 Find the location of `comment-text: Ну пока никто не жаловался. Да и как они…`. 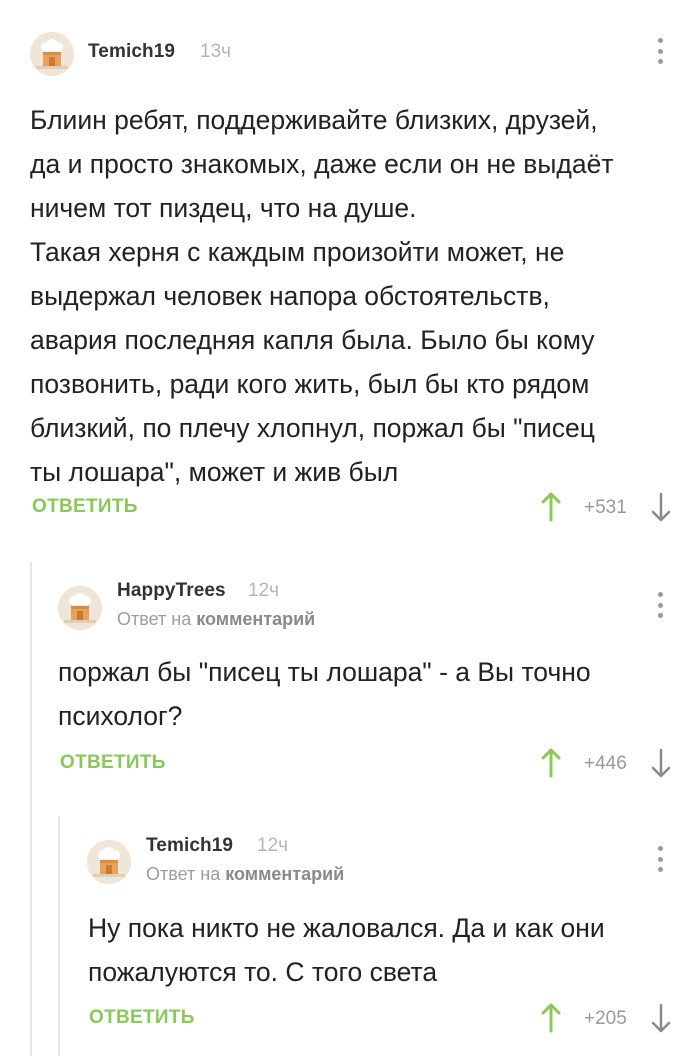

comment-text: Ну пока никто не жаловался. Да и как они… is located at coordinates (383, 950).